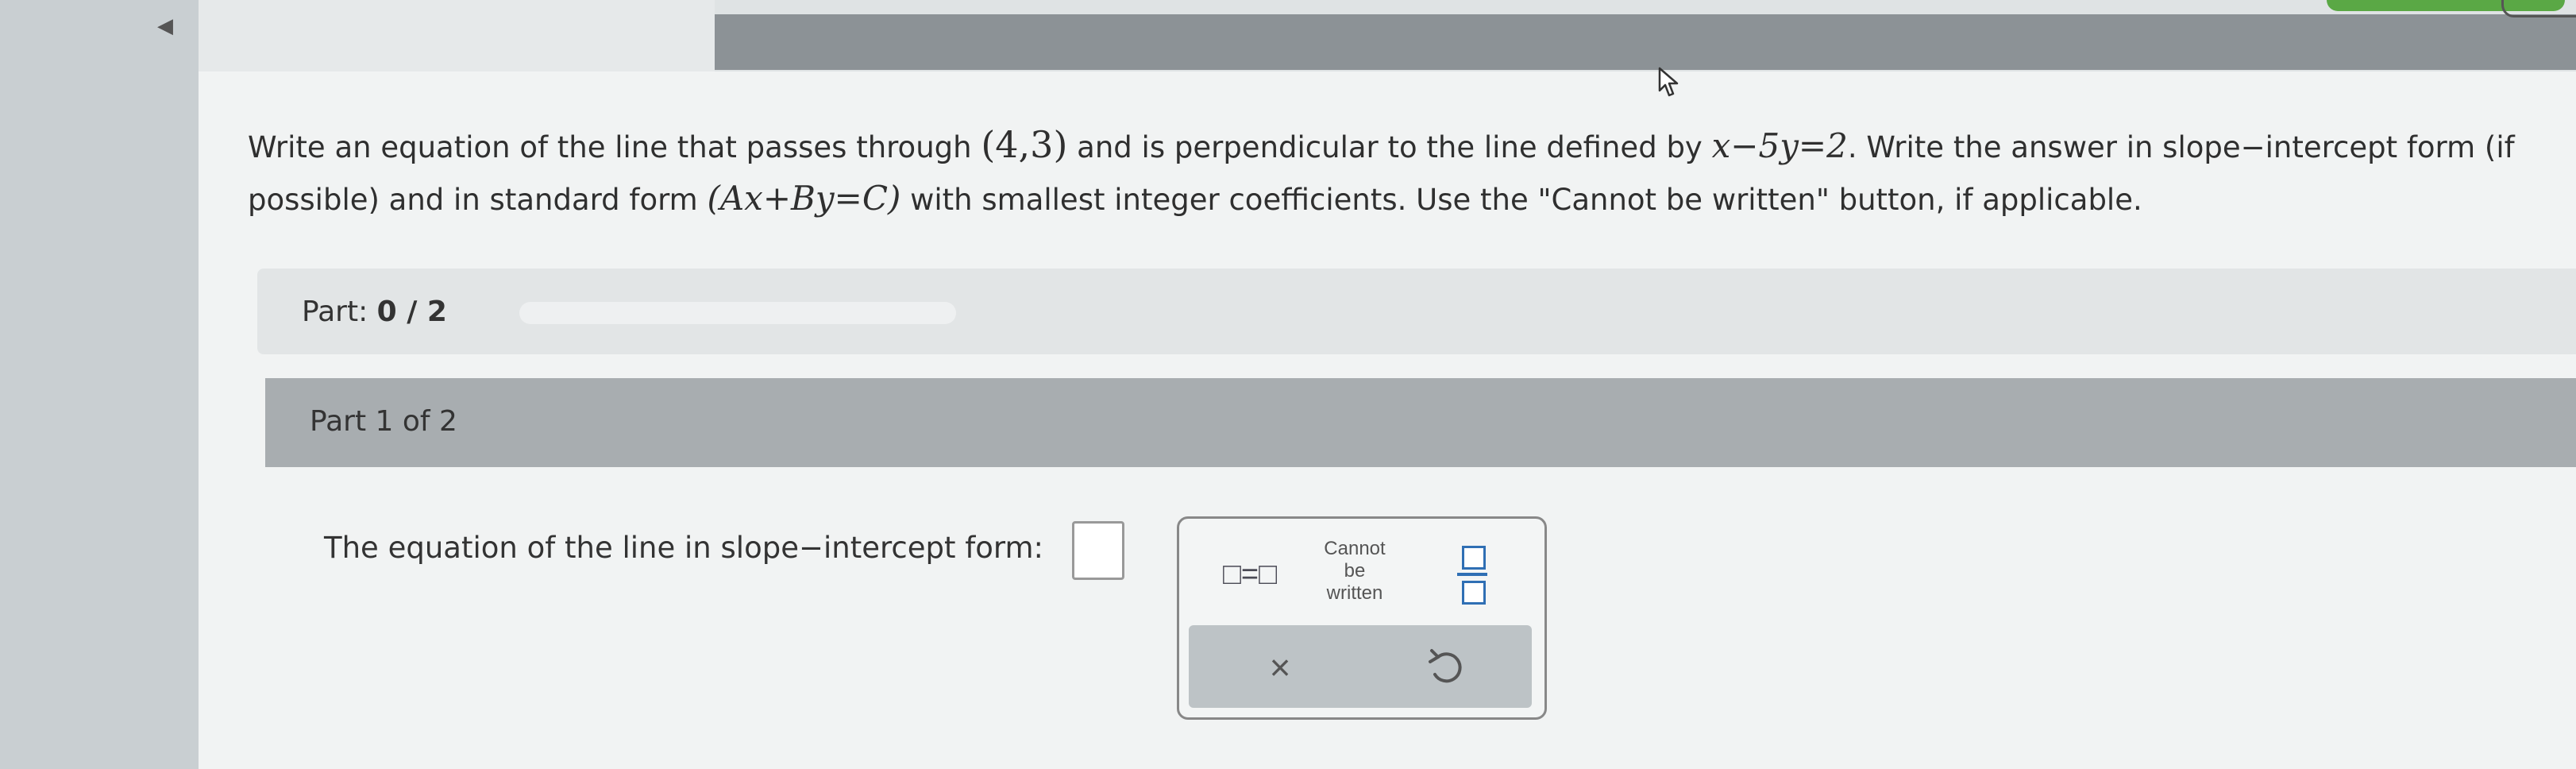 The image size is (2576, 769). I want to click on undo-button, so click(1447, 667).